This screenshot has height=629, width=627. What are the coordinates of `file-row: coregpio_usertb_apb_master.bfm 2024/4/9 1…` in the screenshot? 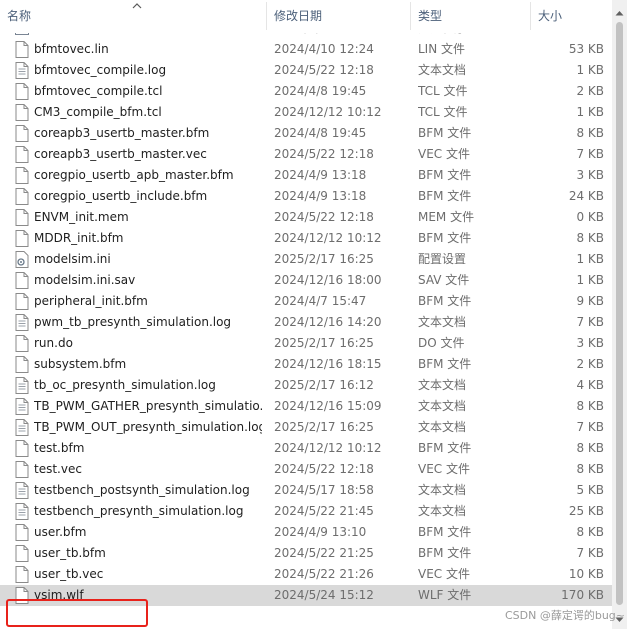 It's located at (306, 175).